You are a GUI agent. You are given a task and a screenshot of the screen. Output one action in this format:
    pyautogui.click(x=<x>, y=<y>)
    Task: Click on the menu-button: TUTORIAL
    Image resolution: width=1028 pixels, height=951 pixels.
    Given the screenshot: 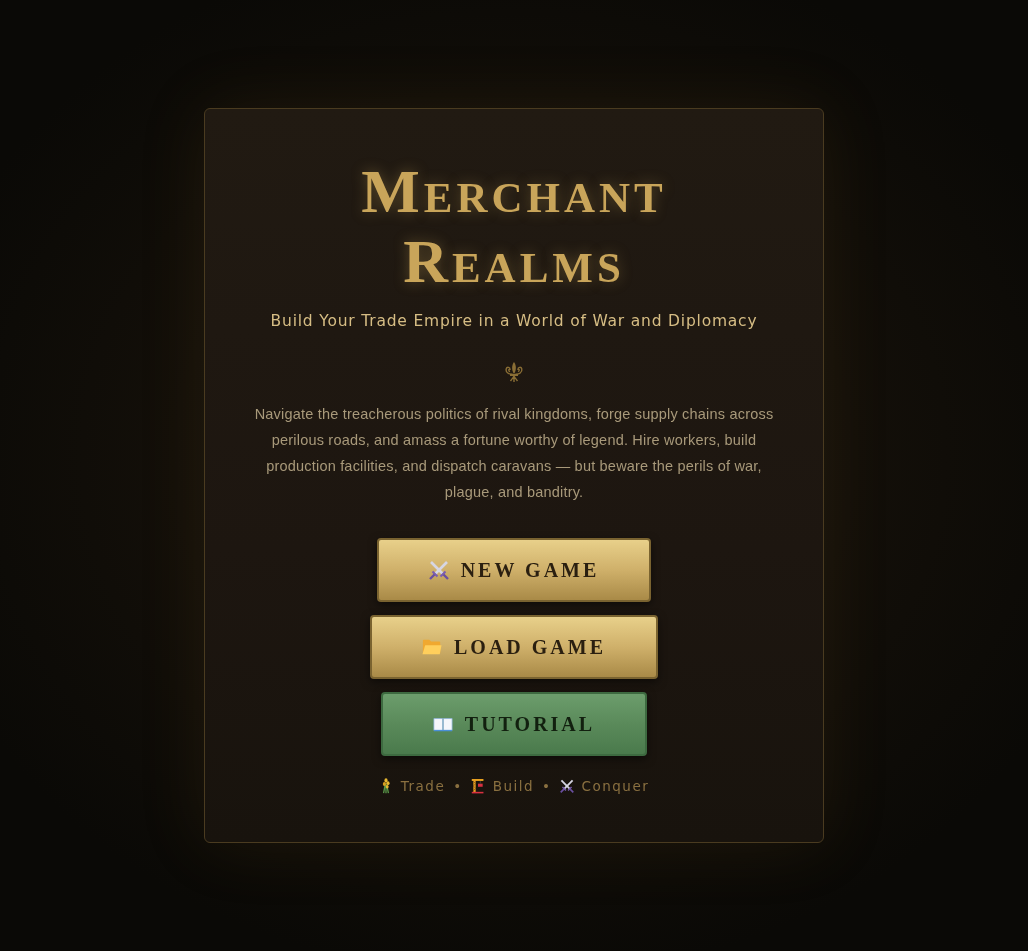 What is the action you would take?
    pyautogui.click(x=514, y=724)
    